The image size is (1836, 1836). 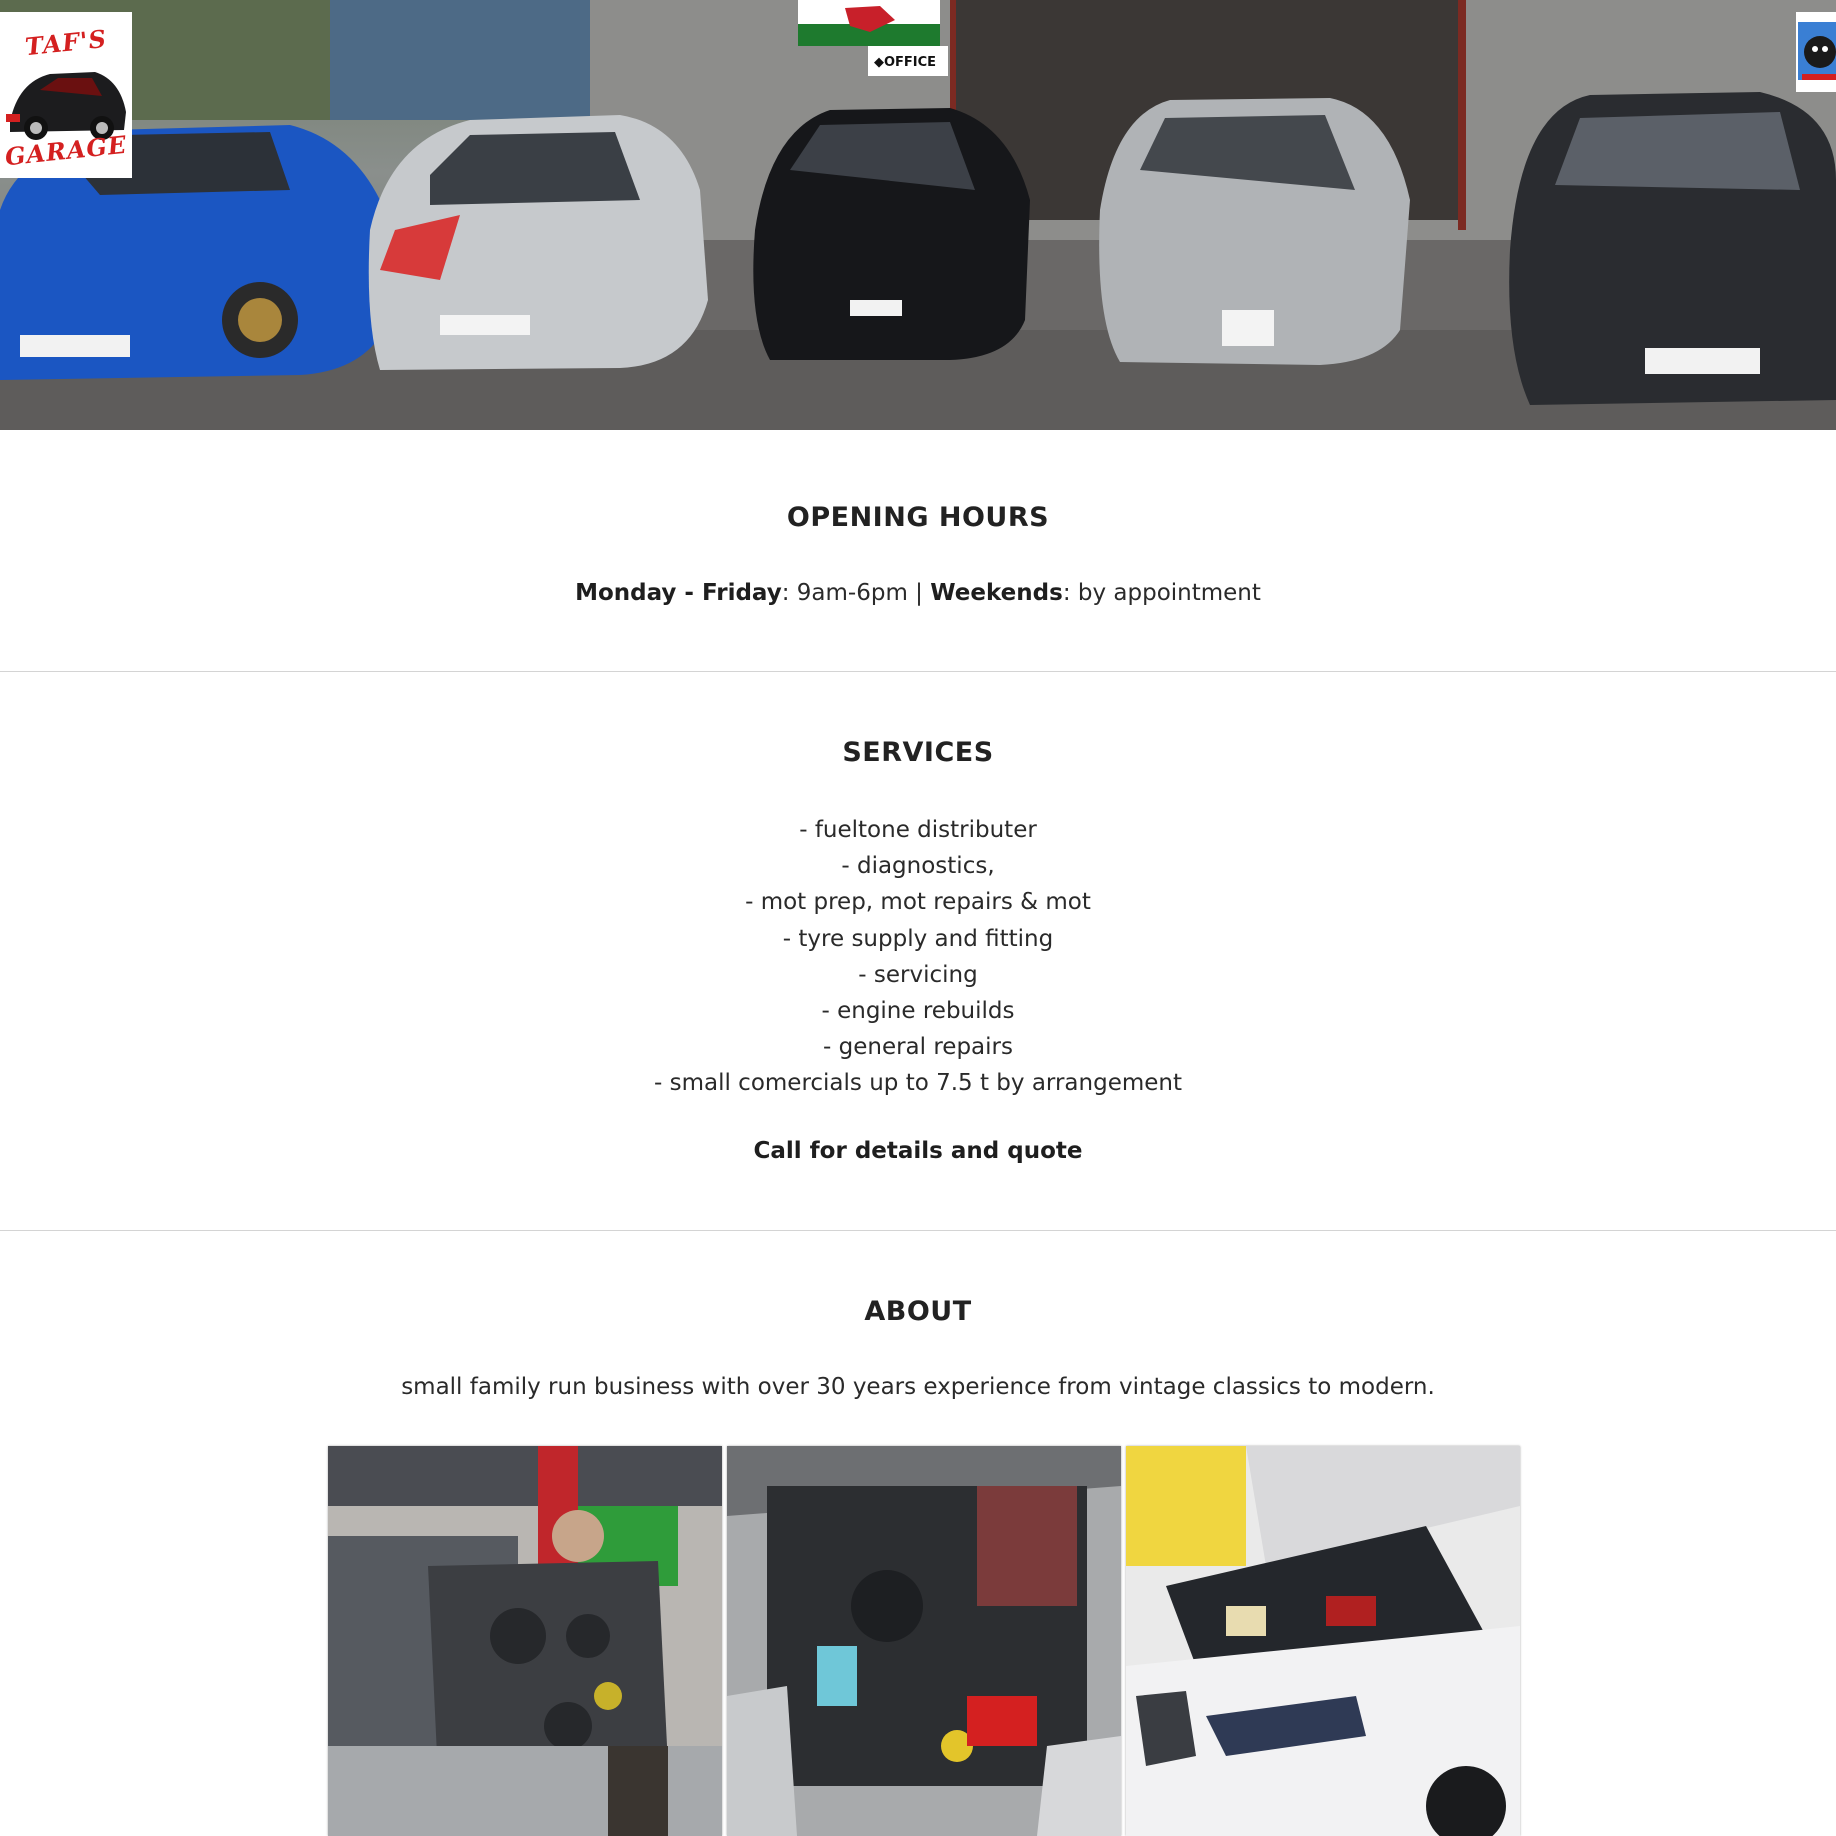 I want to click on weekend-hours: : by appointment, so click(x=1161, y=593).